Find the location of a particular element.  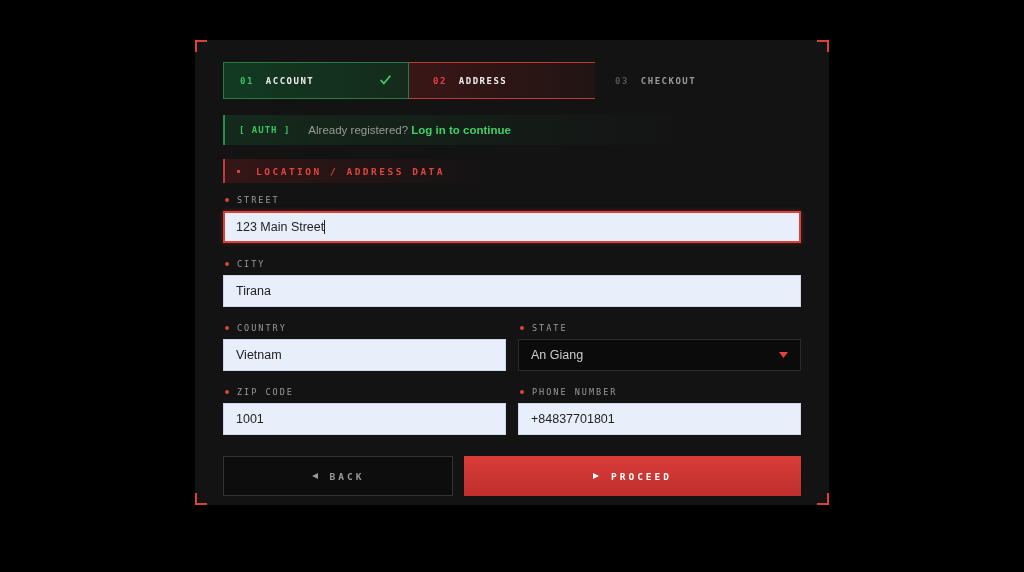

field-label: COUNTRY is located at coordinates (262, 328).